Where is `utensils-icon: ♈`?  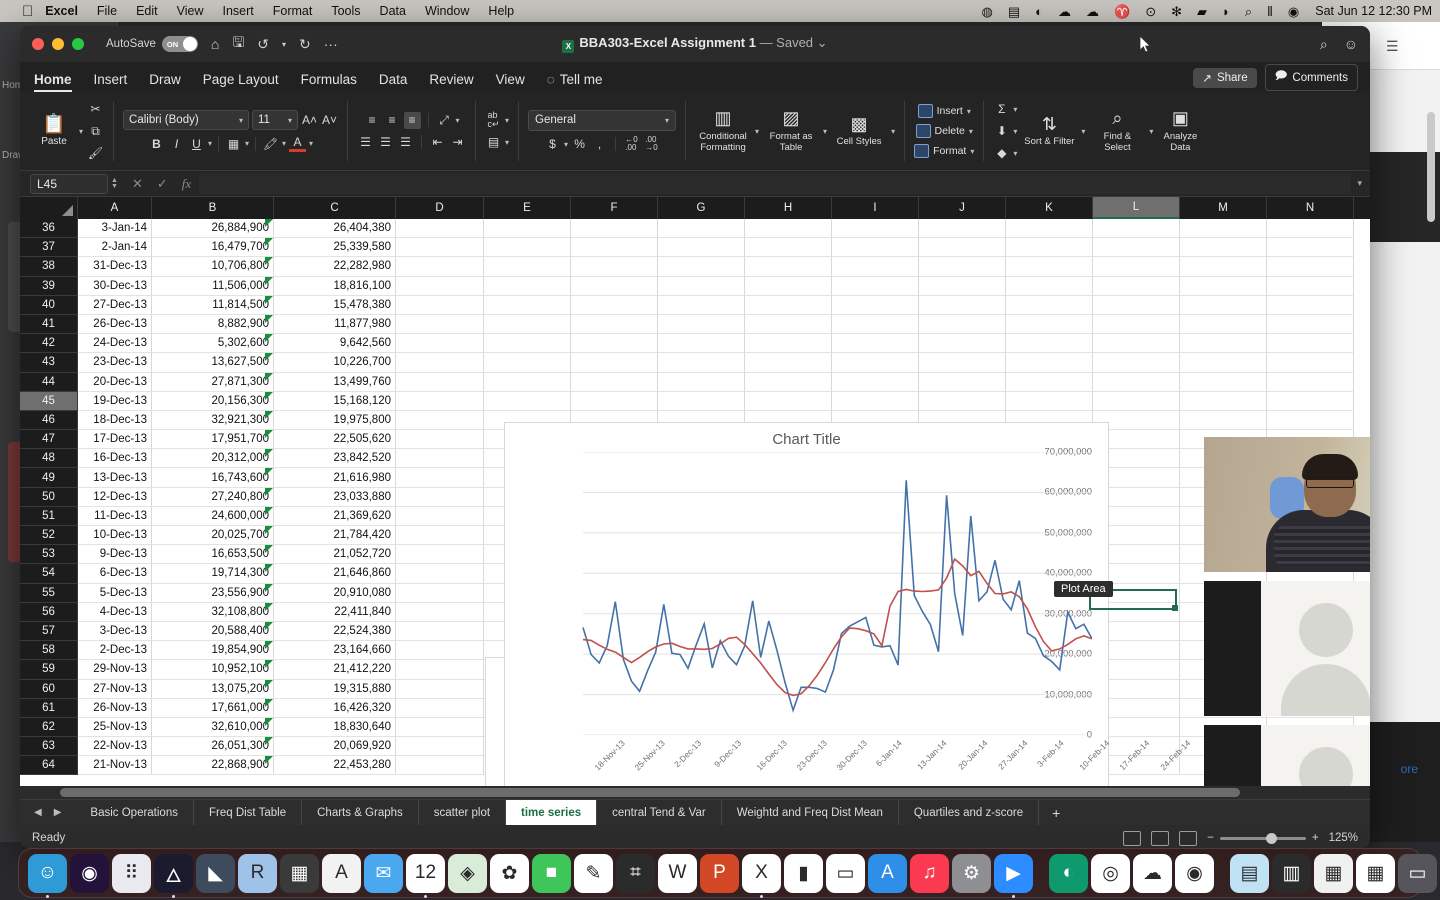 utensils-icon: ♈ is located at coordinates (1122, 11).